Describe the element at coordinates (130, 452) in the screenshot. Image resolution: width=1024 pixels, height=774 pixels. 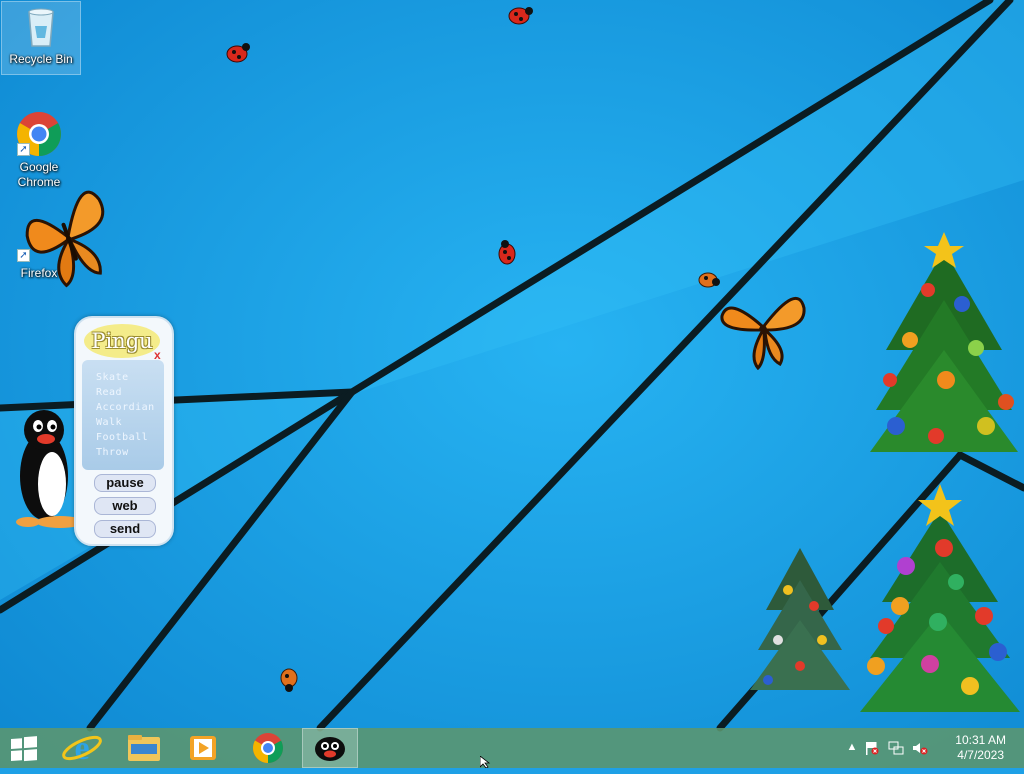
I see `pingu-action-throw: Throw` at that location.